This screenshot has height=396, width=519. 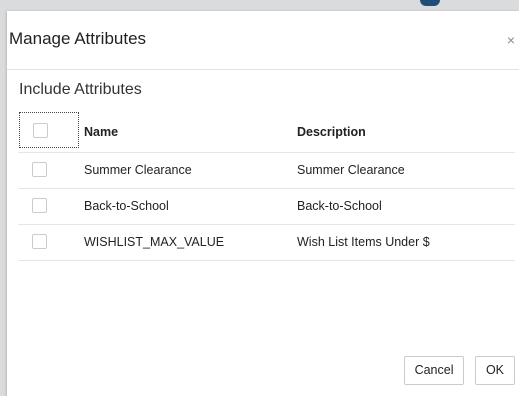 What do you see at coordinates (3, 203) in the screenshot?
I see `background-page-edge` at bounding box center [3, 203].